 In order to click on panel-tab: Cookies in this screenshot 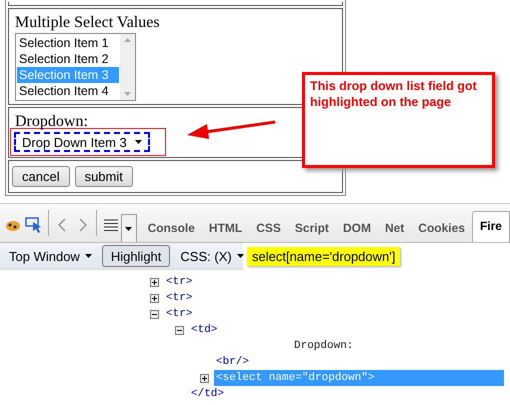, I will do `click(441, 228)`.